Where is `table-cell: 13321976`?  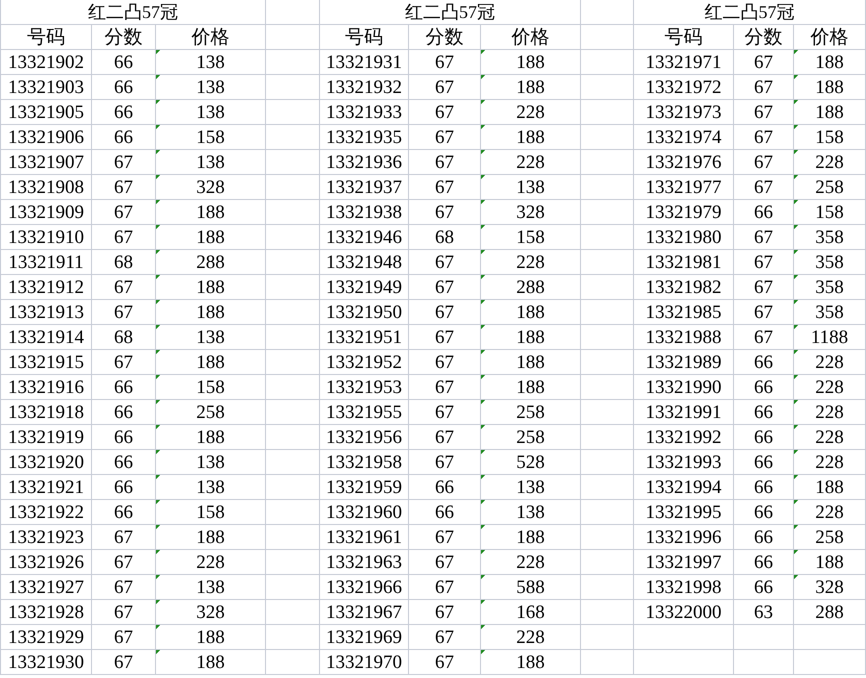
table-cell: 13321976 is located at coordinates (684, 162).